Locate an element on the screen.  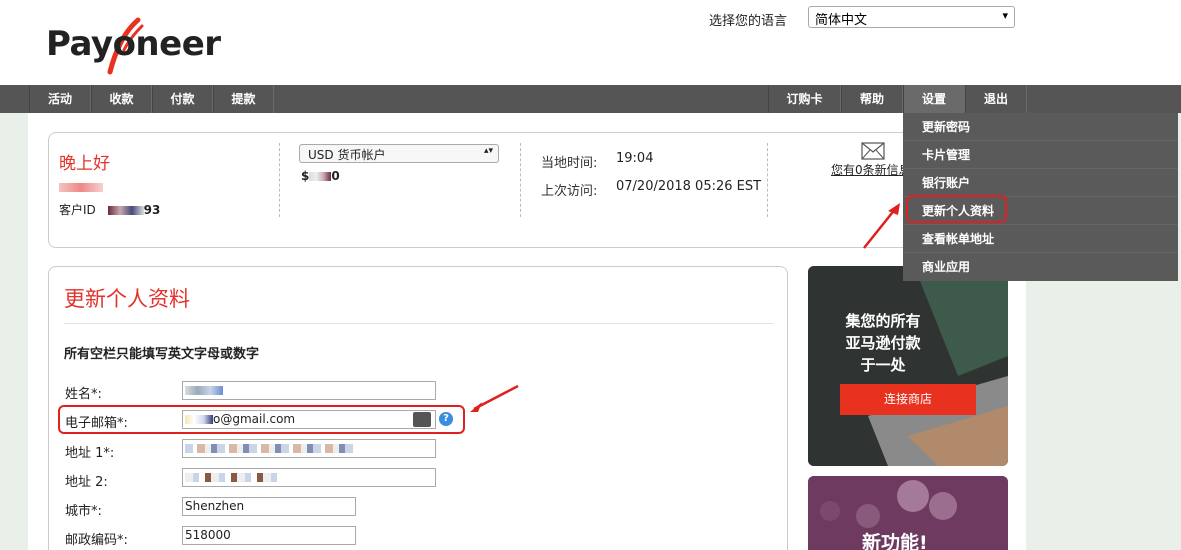
balance: $0 is located at coordinates (320, 176).